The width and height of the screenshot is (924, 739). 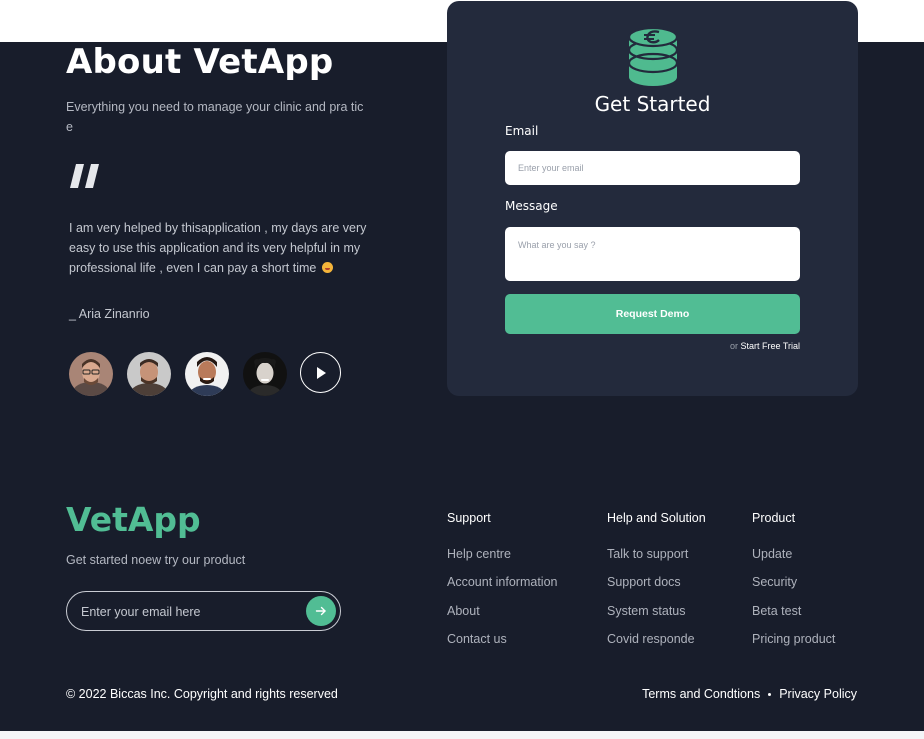 What do you see at coordinates (774, 518) in the screenshot?
I see `column-heading: Product` at bounding box center [774, 518].